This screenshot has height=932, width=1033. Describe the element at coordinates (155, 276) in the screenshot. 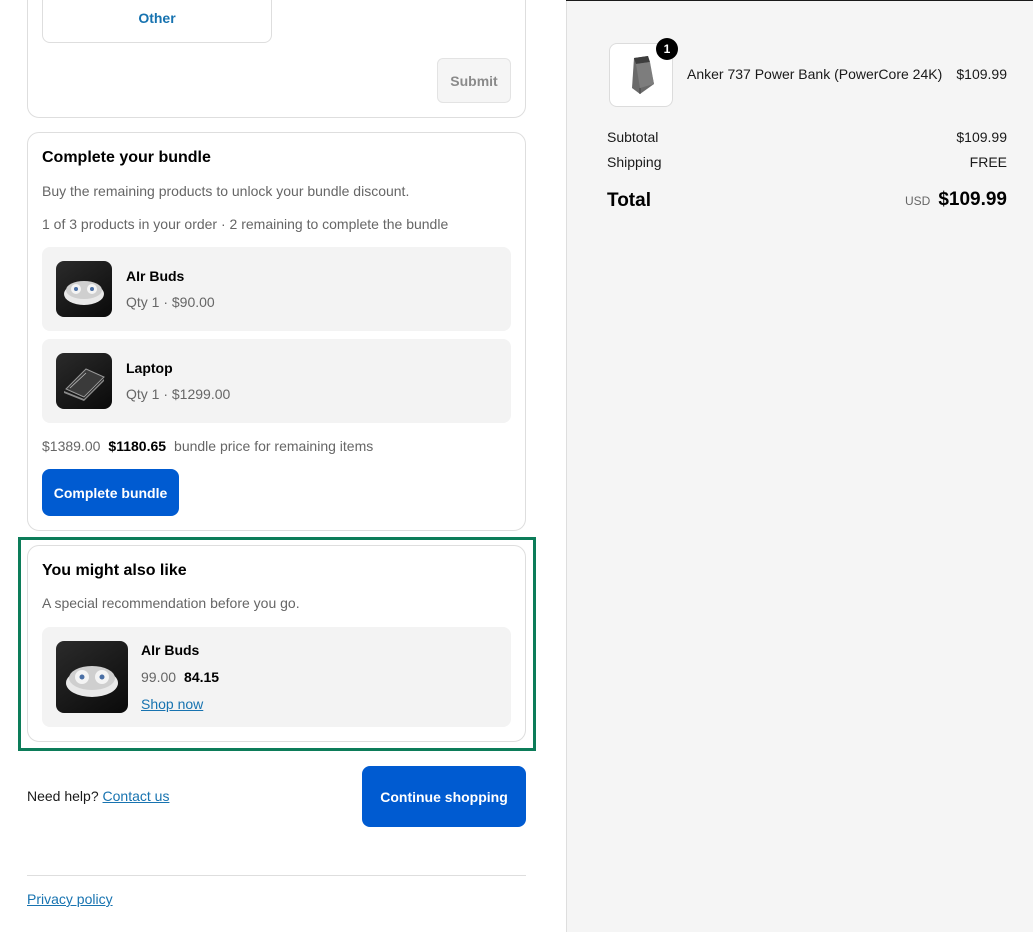

I see `bundle-item-name: AIr Buds` at that location.